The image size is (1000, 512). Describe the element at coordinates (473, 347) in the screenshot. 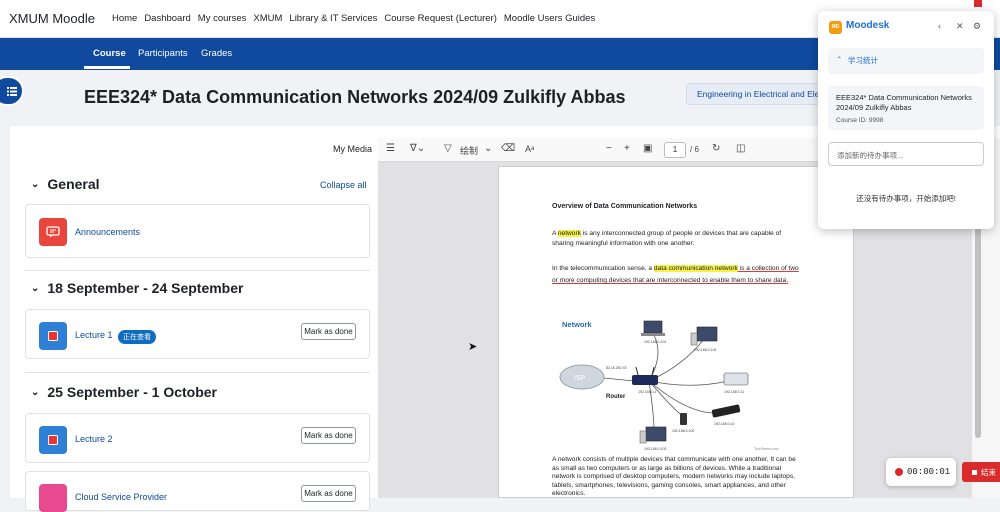

I see `mouse-cursor-icon: ➤` at that location.